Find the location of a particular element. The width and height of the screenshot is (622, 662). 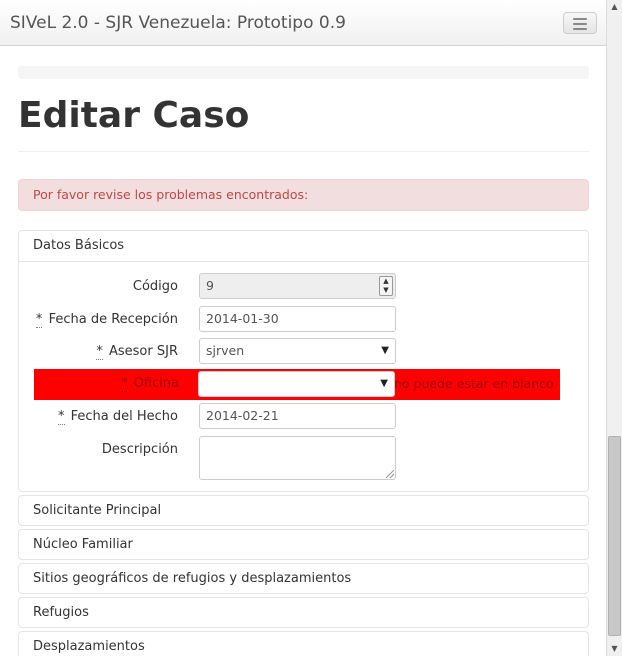

panel-solicitante-principal: Solicitante Principal is located at coordinates (303, 510).